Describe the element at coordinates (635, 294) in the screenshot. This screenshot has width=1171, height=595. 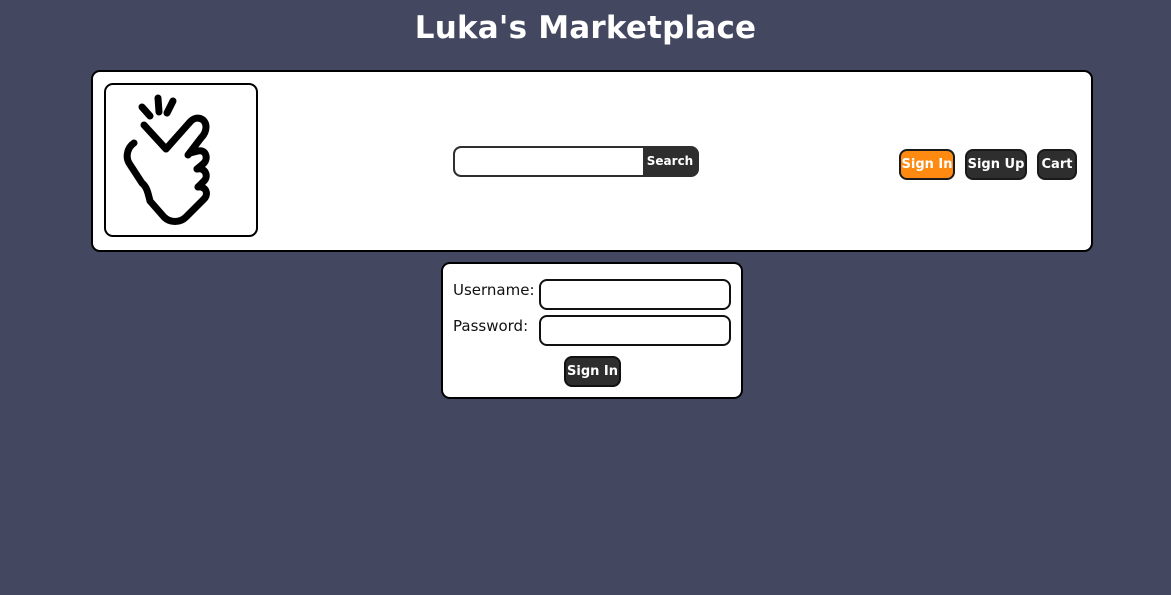
I see `username-field` at that location.